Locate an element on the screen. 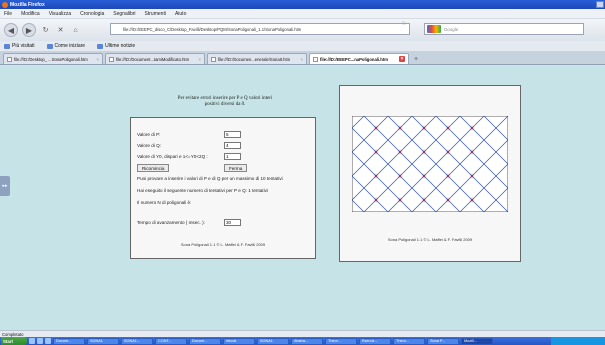 Image resolution: width=605 pixels, height=345 pixels. sona-polygon-canvas is located at coordinates (430, 164).